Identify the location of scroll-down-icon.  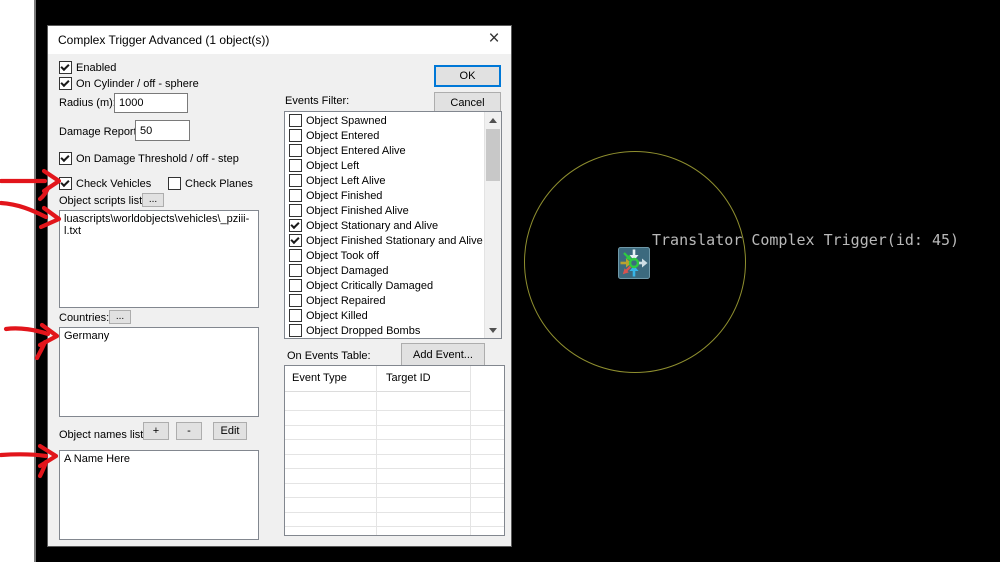
(493, 330).